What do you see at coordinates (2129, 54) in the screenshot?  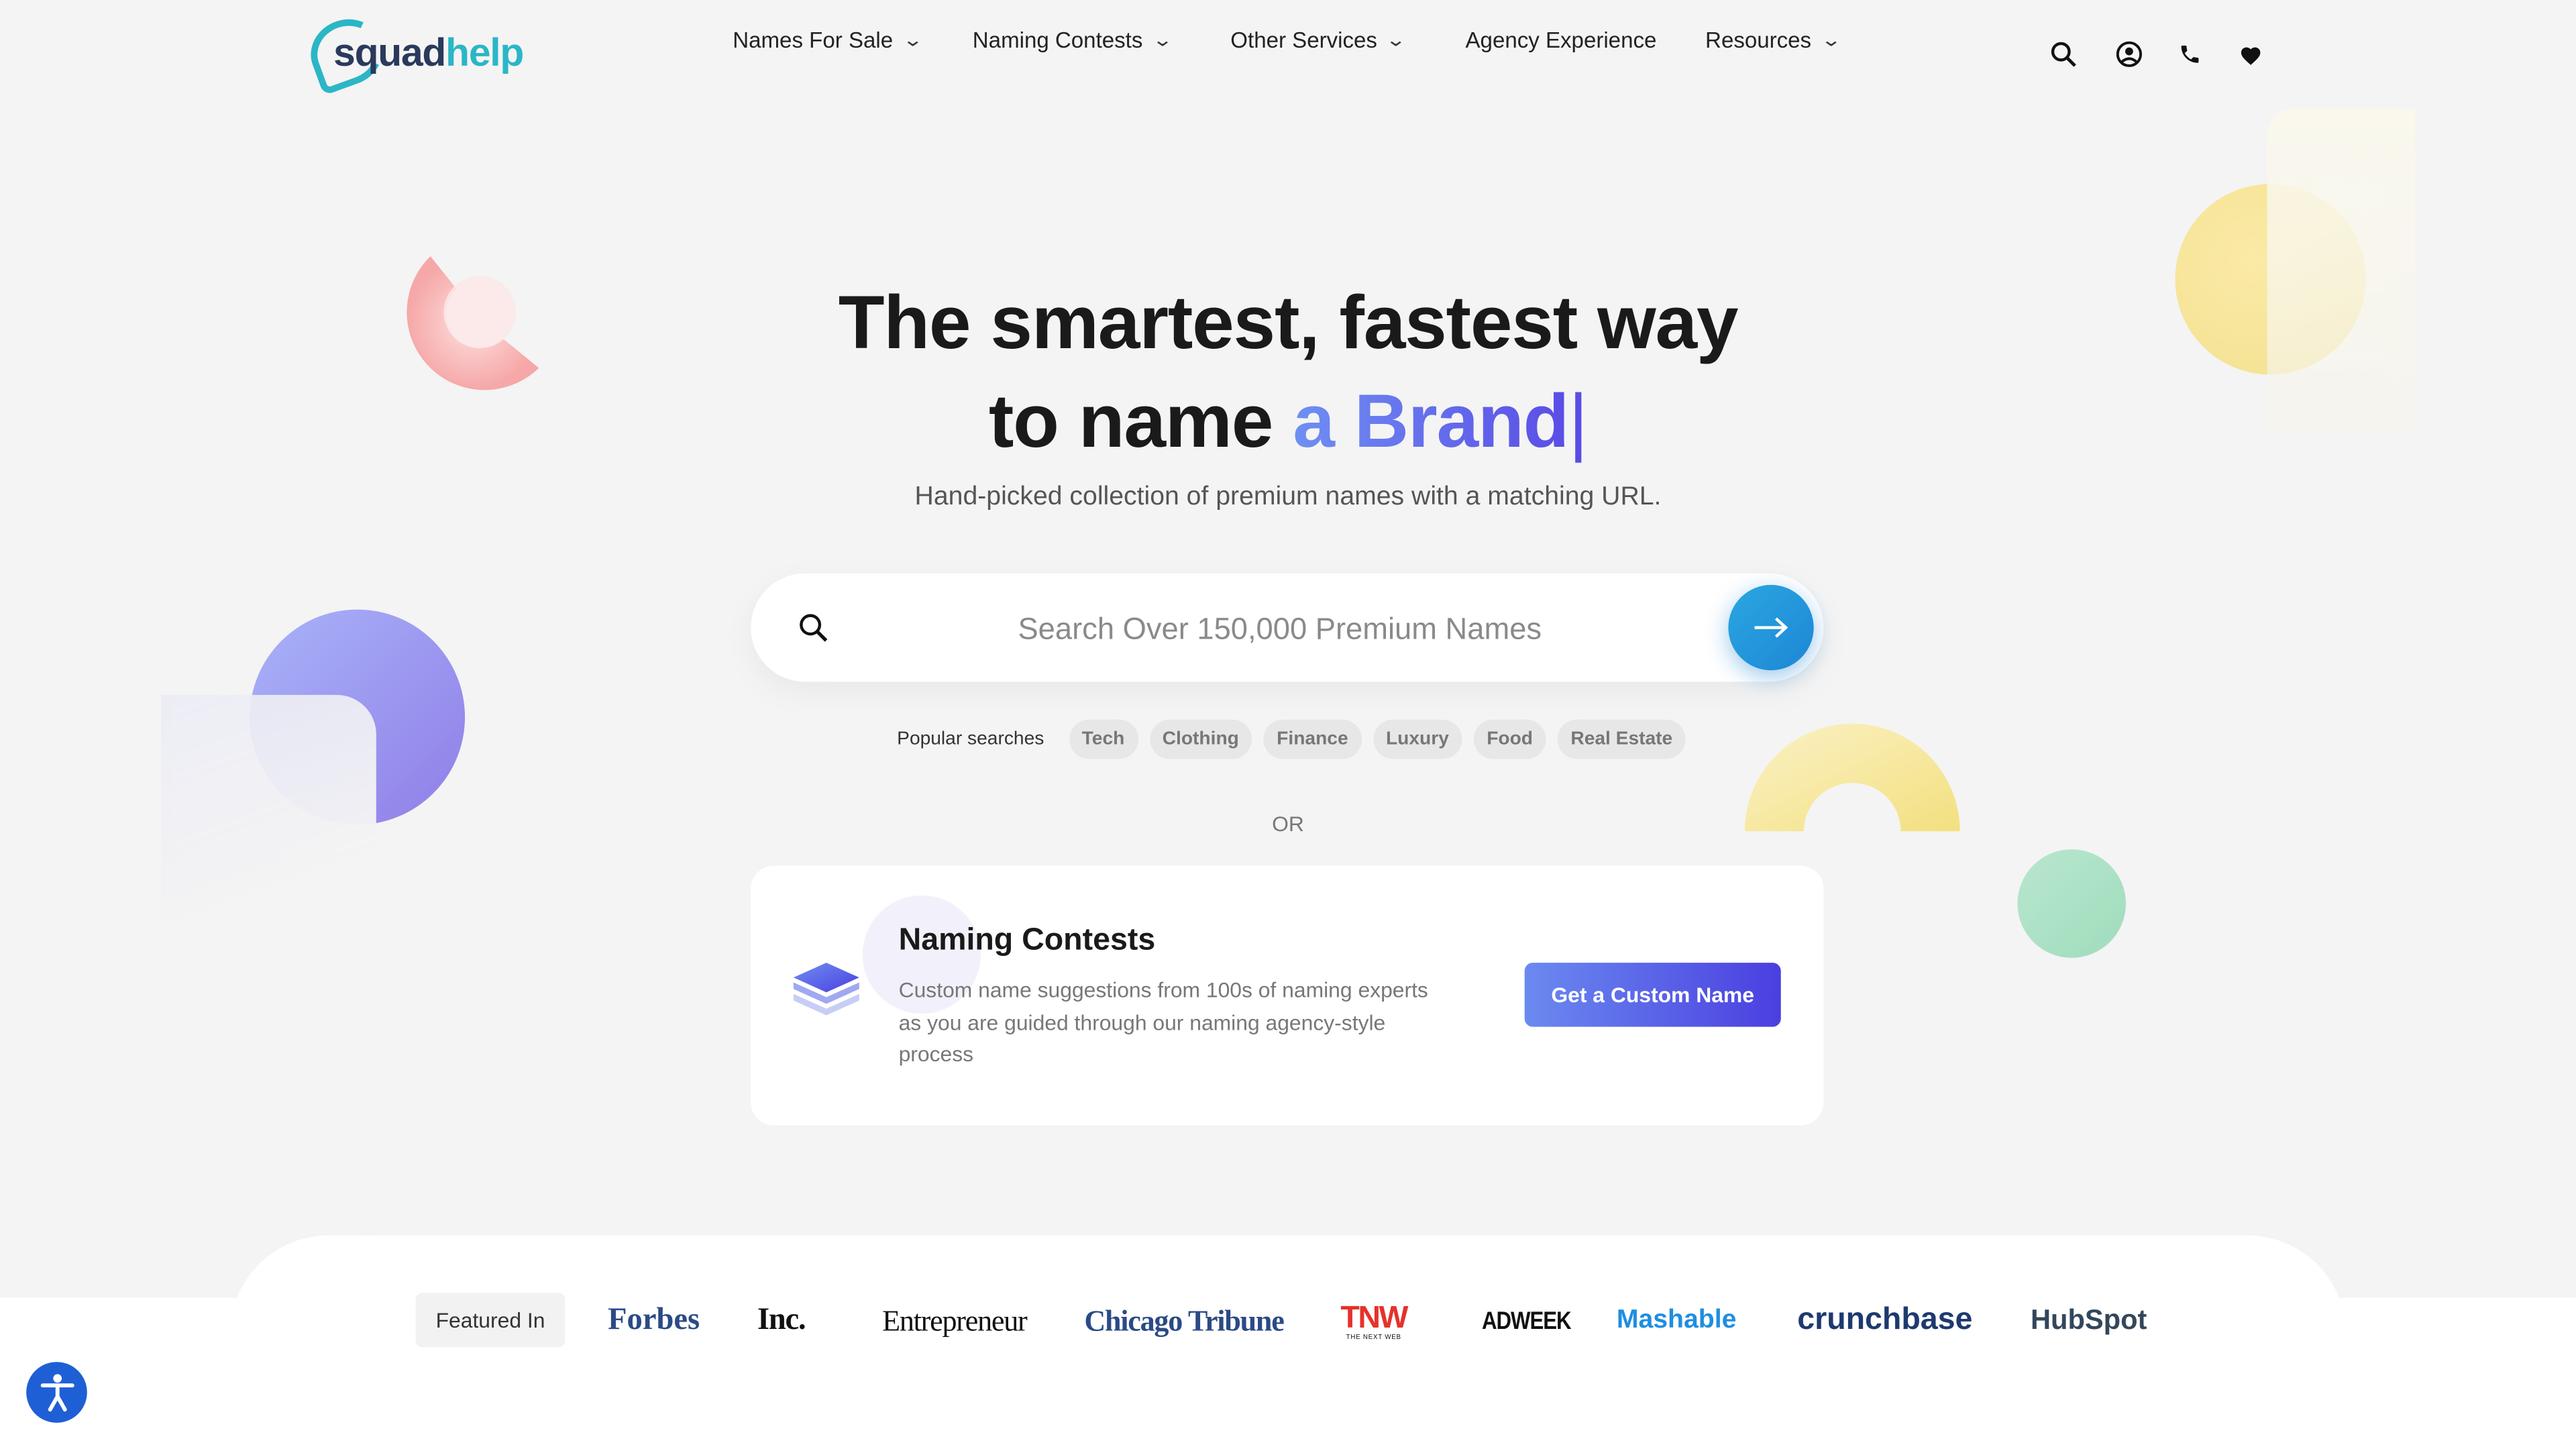 I see `user-icon` at bounding box center [2129, 54].